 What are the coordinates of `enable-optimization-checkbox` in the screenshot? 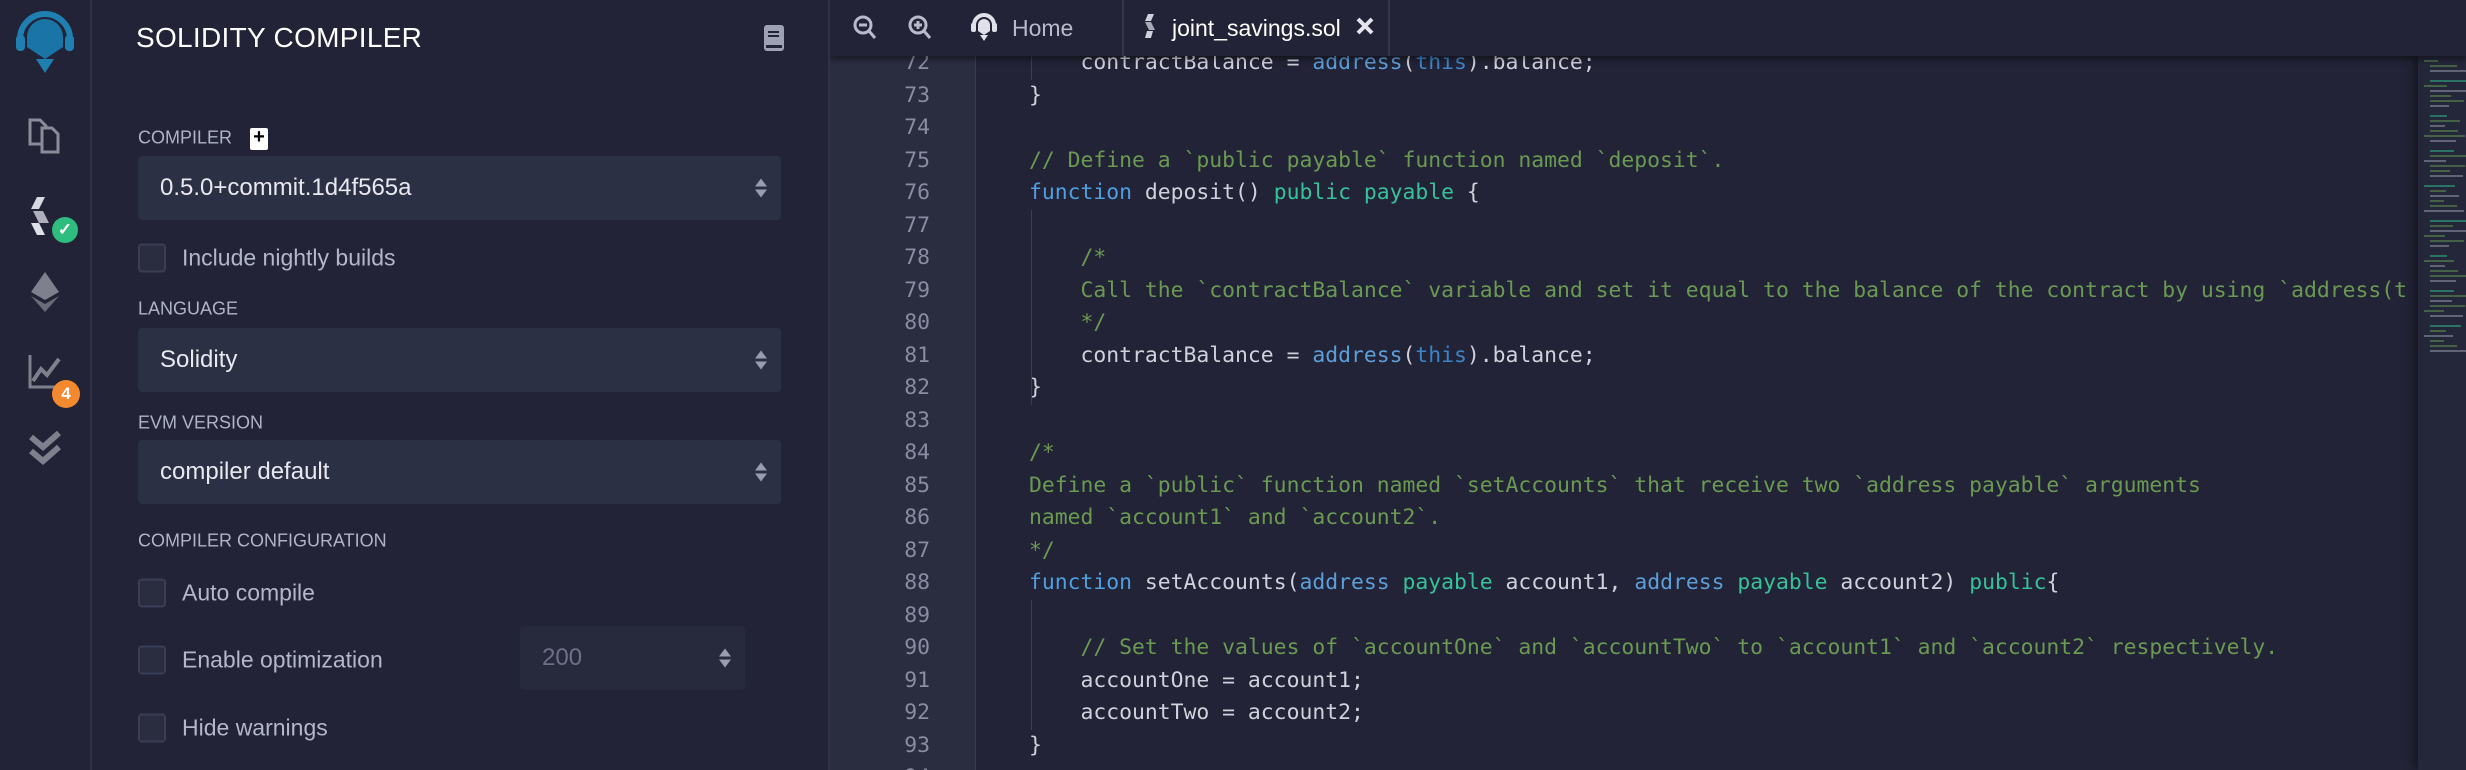 It's located at (152, 660).